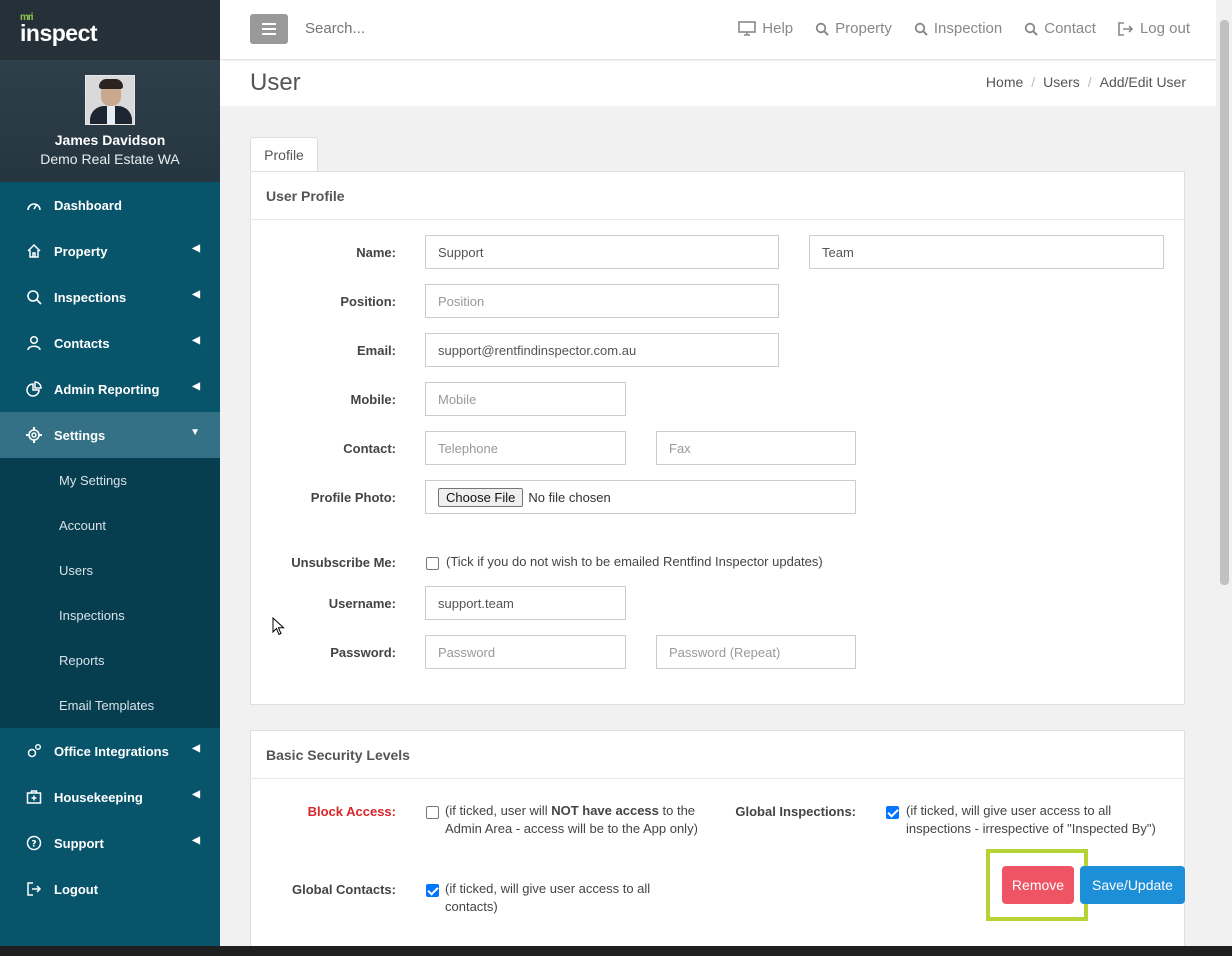  What do you see at coordinates (110, 389) in the screenshot?
I see `sidebar-item-admin-reporting: Admin Reporting ◀` at bounding box center [110, 389].